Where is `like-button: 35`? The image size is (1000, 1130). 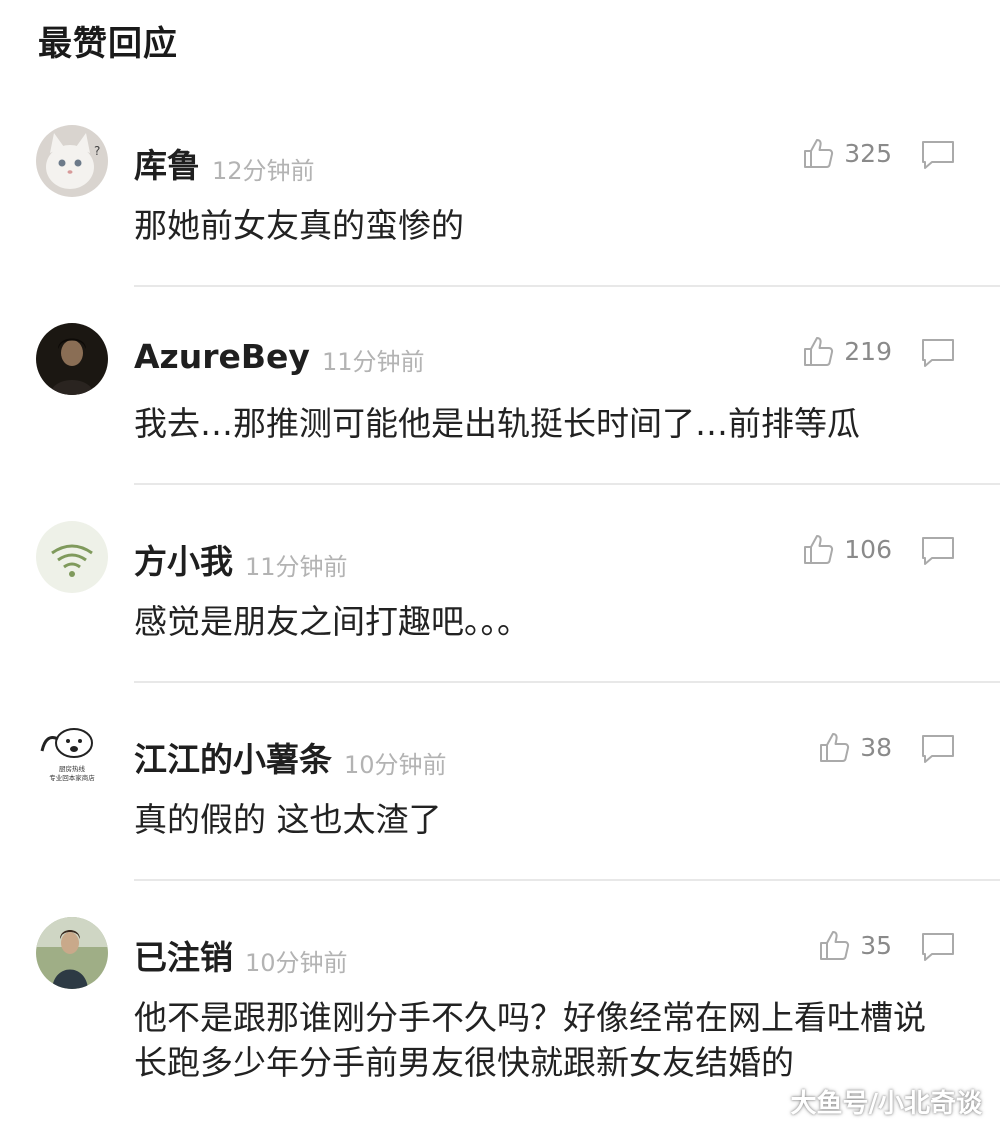
like-button: 35 is located at coordinates (854, 945).